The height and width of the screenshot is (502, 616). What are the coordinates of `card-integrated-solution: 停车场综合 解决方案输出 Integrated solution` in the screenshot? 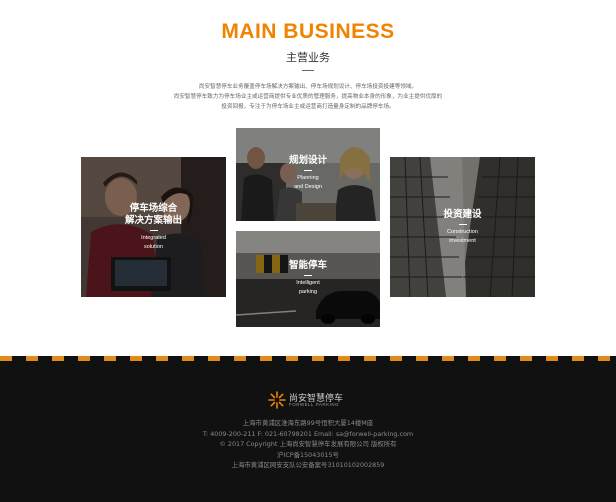 It's located at (153, 227).